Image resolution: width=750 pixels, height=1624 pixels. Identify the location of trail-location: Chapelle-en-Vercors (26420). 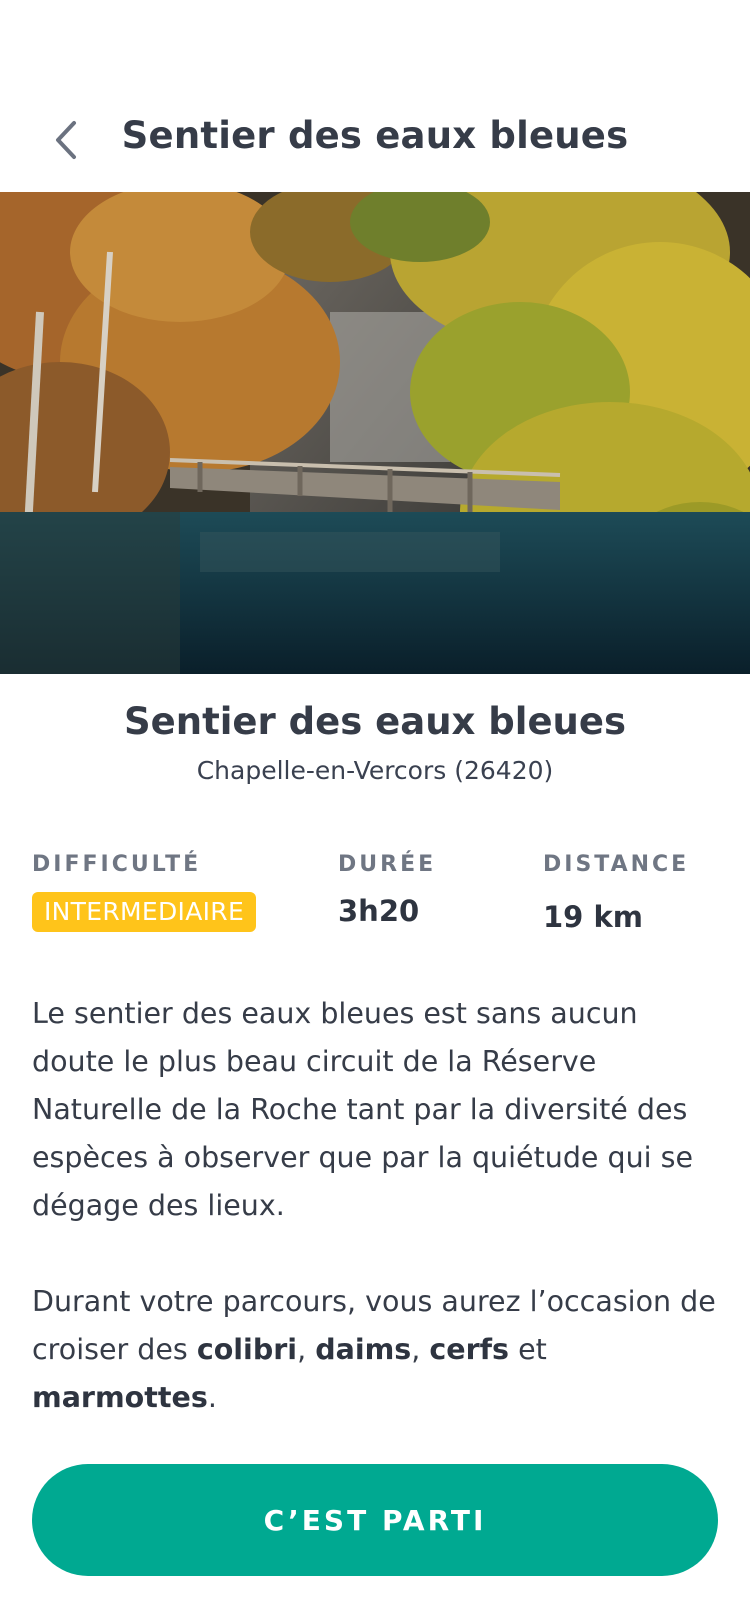
(375, 770).